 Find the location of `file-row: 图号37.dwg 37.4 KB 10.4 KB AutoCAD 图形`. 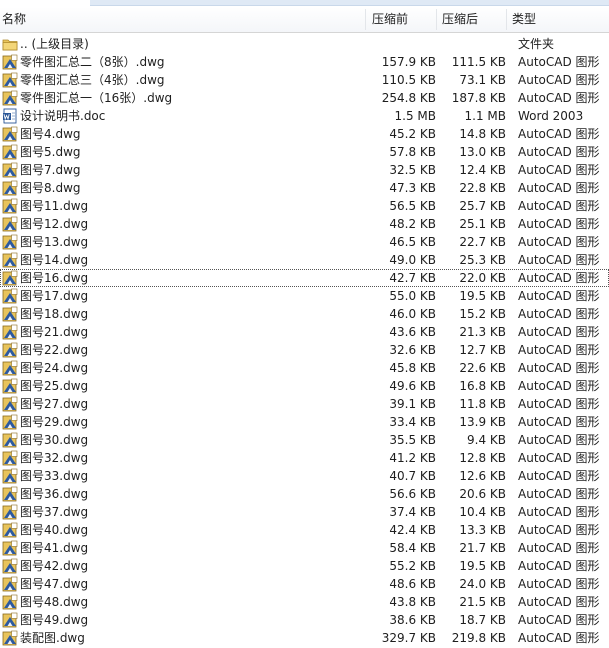

file-row: 图号37.dwg 37.4 KB 10.4 KB AutoCAD 图形 is located at coordinates (304, 512).